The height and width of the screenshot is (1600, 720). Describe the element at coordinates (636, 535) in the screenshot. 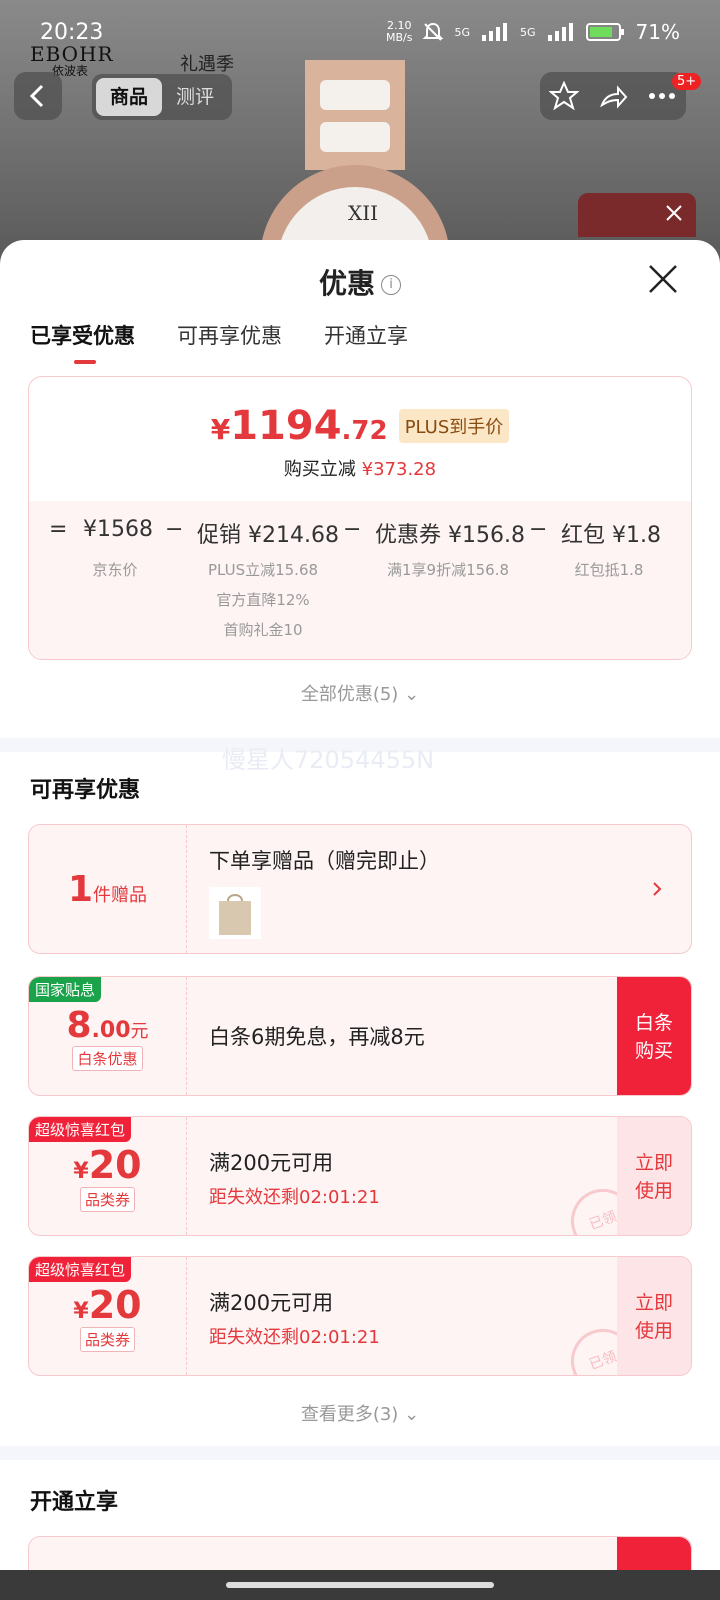

I see `hongbao-value: ¥1.8` at that location.